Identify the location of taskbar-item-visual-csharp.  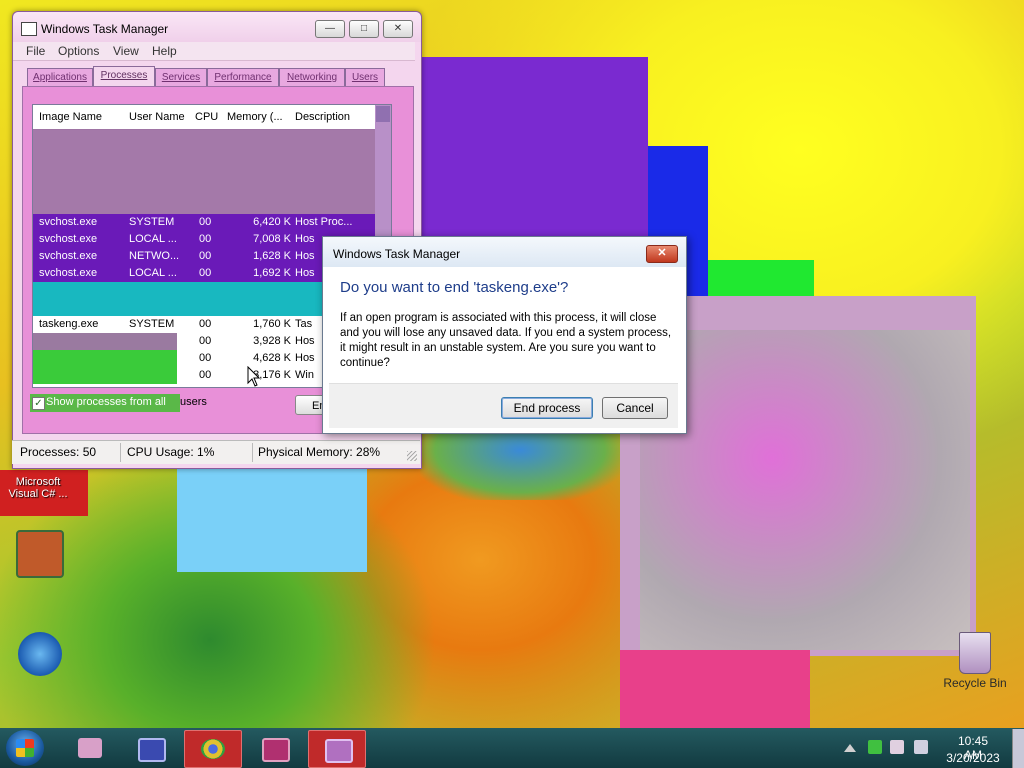
(274, 748).